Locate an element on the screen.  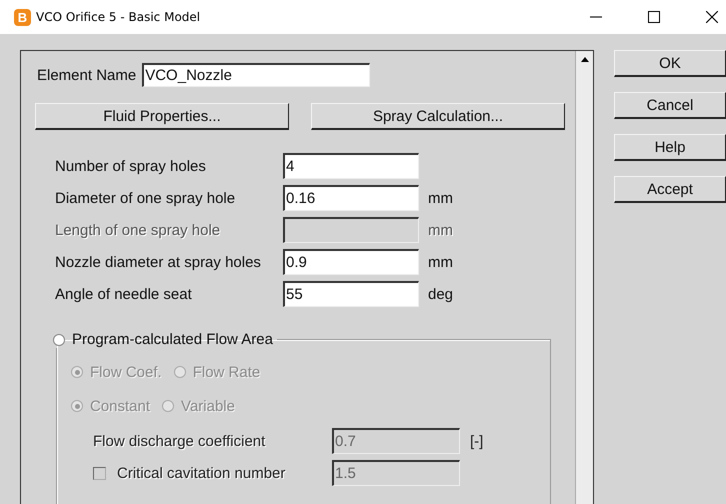
radio-label: Variable is located at coordinates (208, 406).